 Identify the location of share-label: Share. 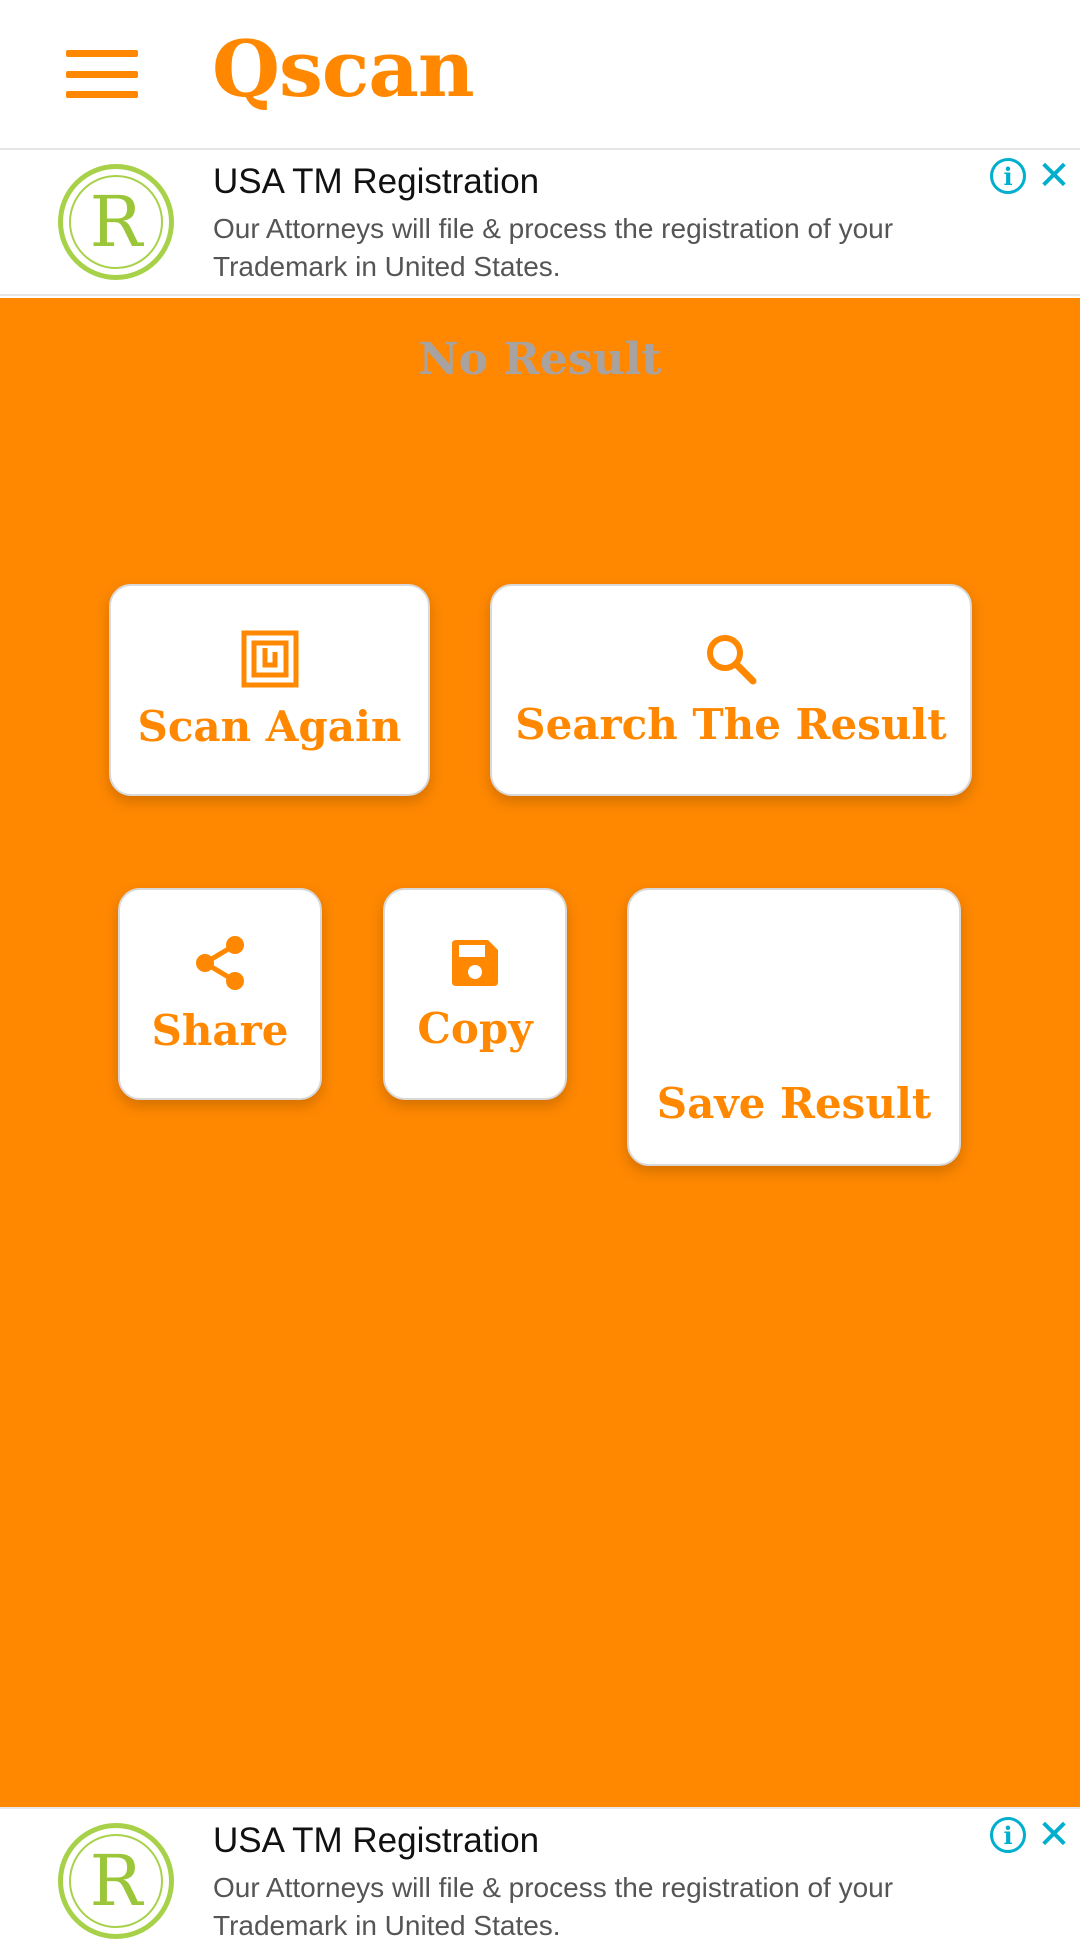
(220, 1030).